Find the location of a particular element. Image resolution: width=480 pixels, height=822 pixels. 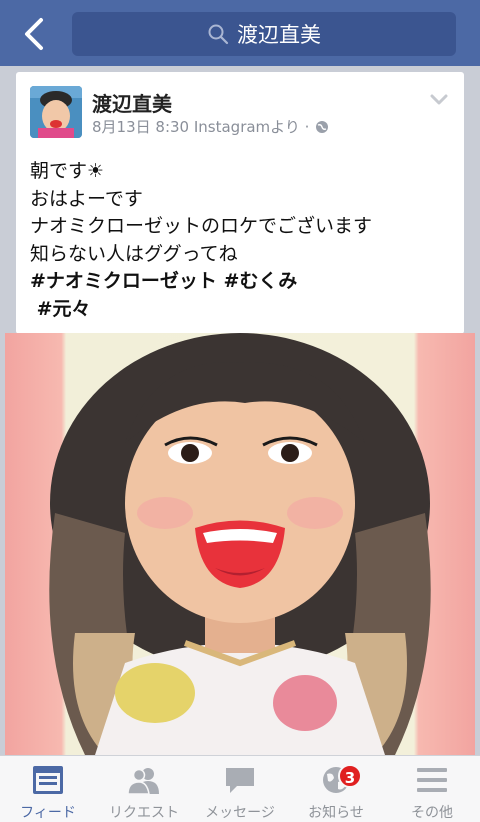

hashtag-link: #元々 is located at coordinates (240, 310).